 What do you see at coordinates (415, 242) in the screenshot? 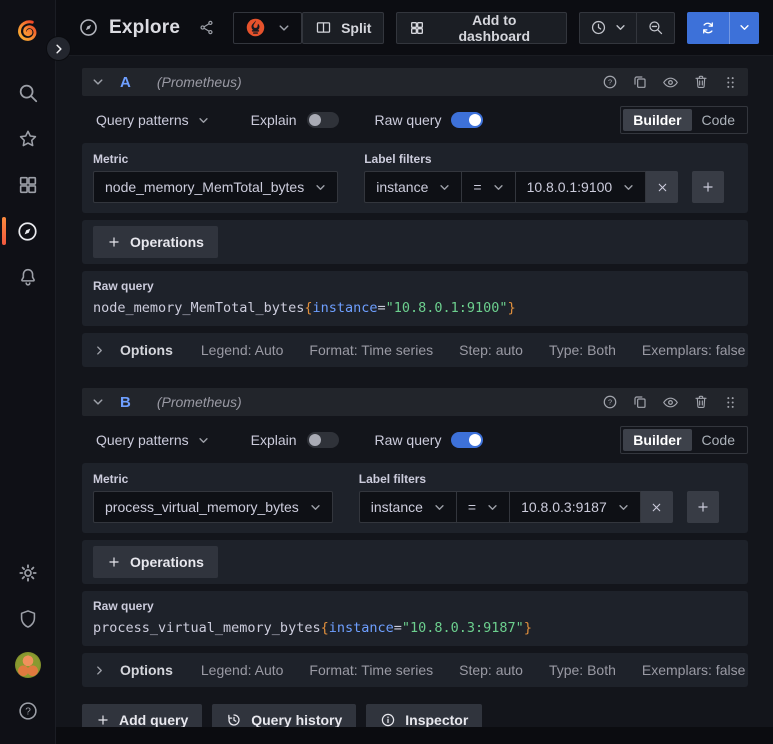
I see `operations-section: Operations` at bounding box center [415, 242].